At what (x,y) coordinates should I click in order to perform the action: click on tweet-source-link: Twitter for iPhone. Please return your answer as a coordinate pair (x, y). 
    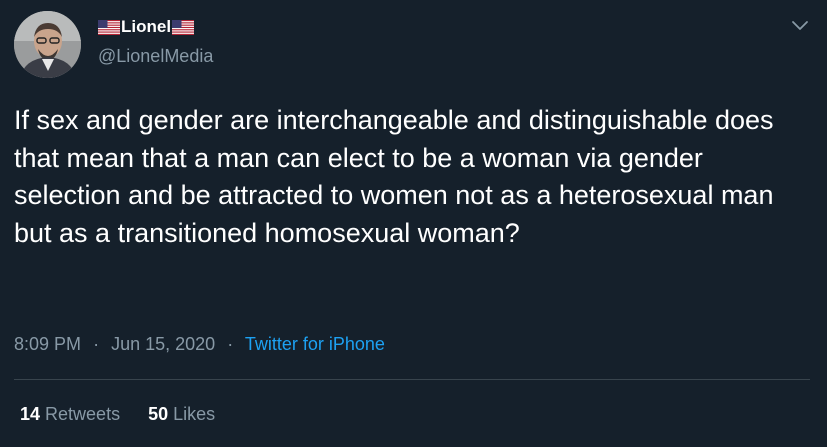
    Looking at the image, I should click on (315, 344).